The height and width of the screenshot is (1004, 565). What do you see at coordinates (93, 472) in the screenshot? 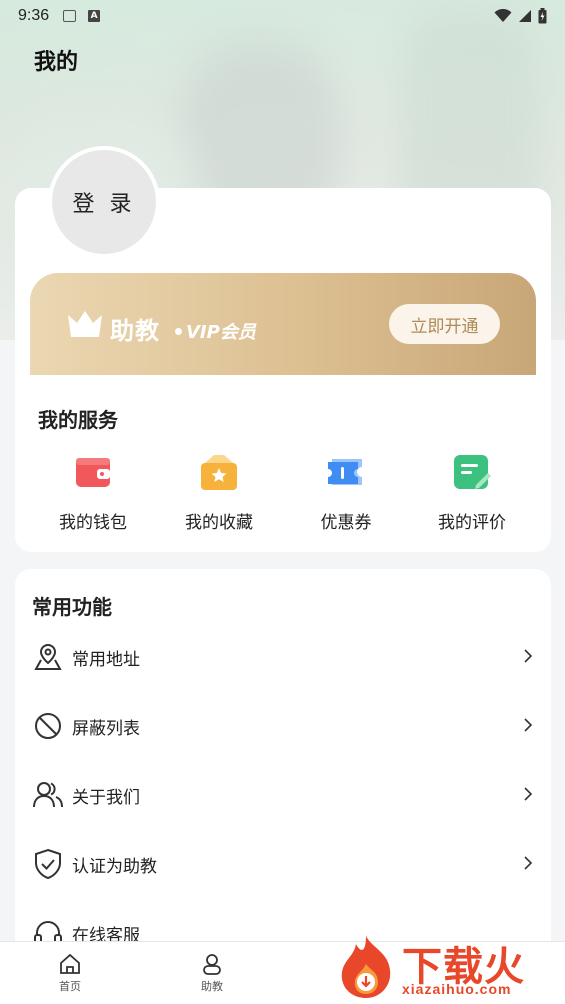
I see `wallet-icon` at bounding box center [93, 472].